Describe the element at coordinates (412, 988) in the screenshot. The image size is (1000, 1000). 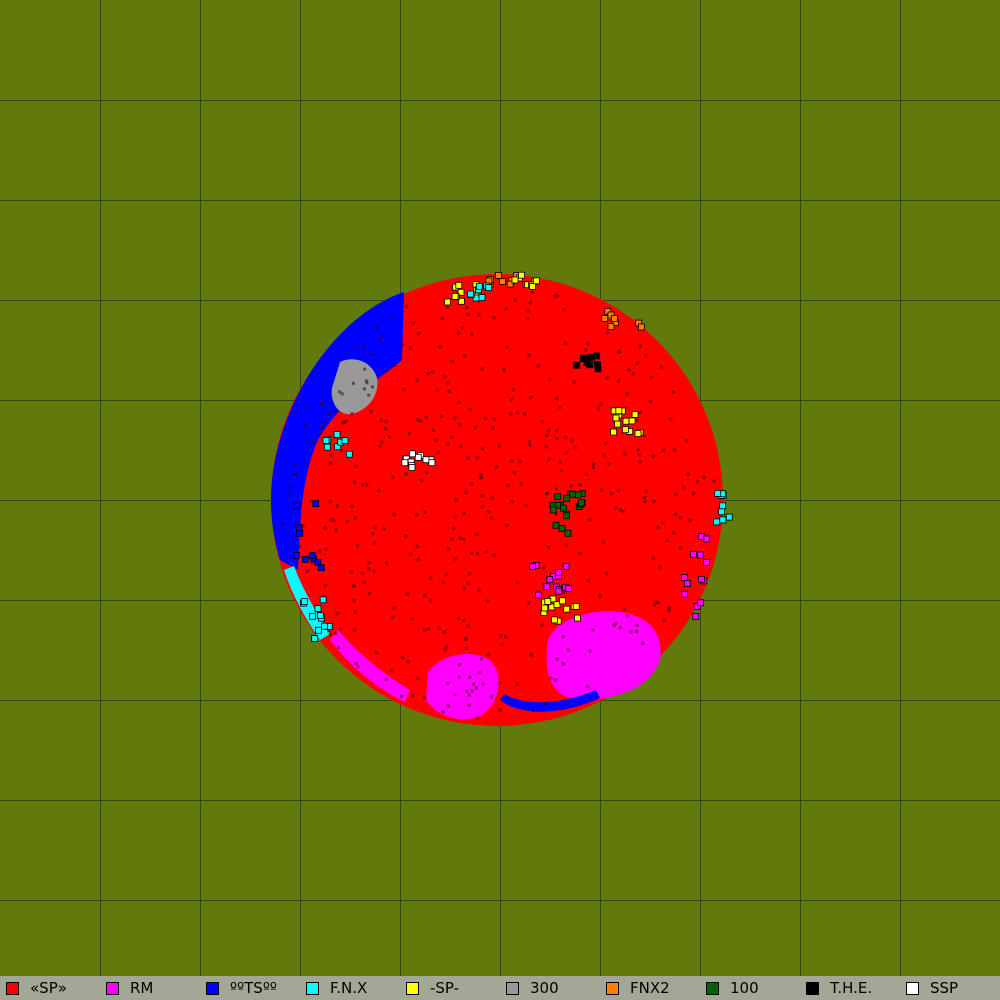
I see `yellow-square-icon` at that location.